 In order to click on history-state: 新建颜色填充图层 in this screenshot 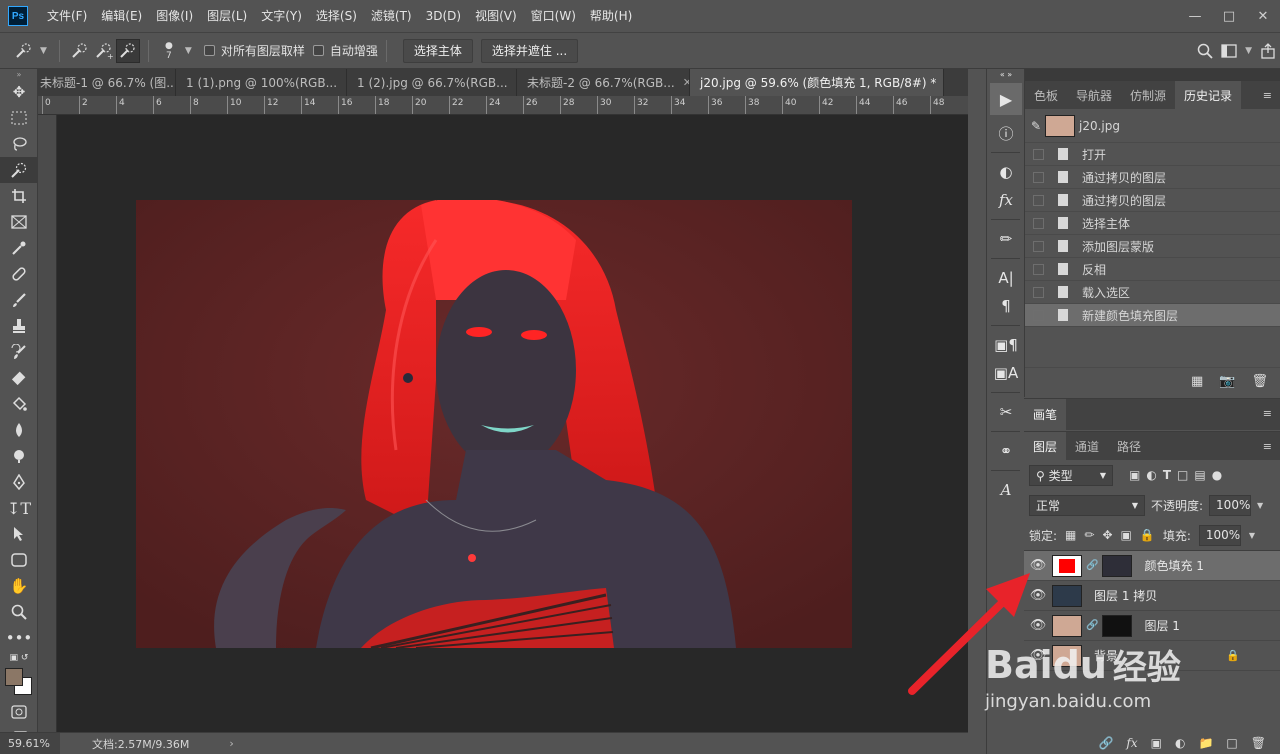, I will do `click(1152, 315)`.